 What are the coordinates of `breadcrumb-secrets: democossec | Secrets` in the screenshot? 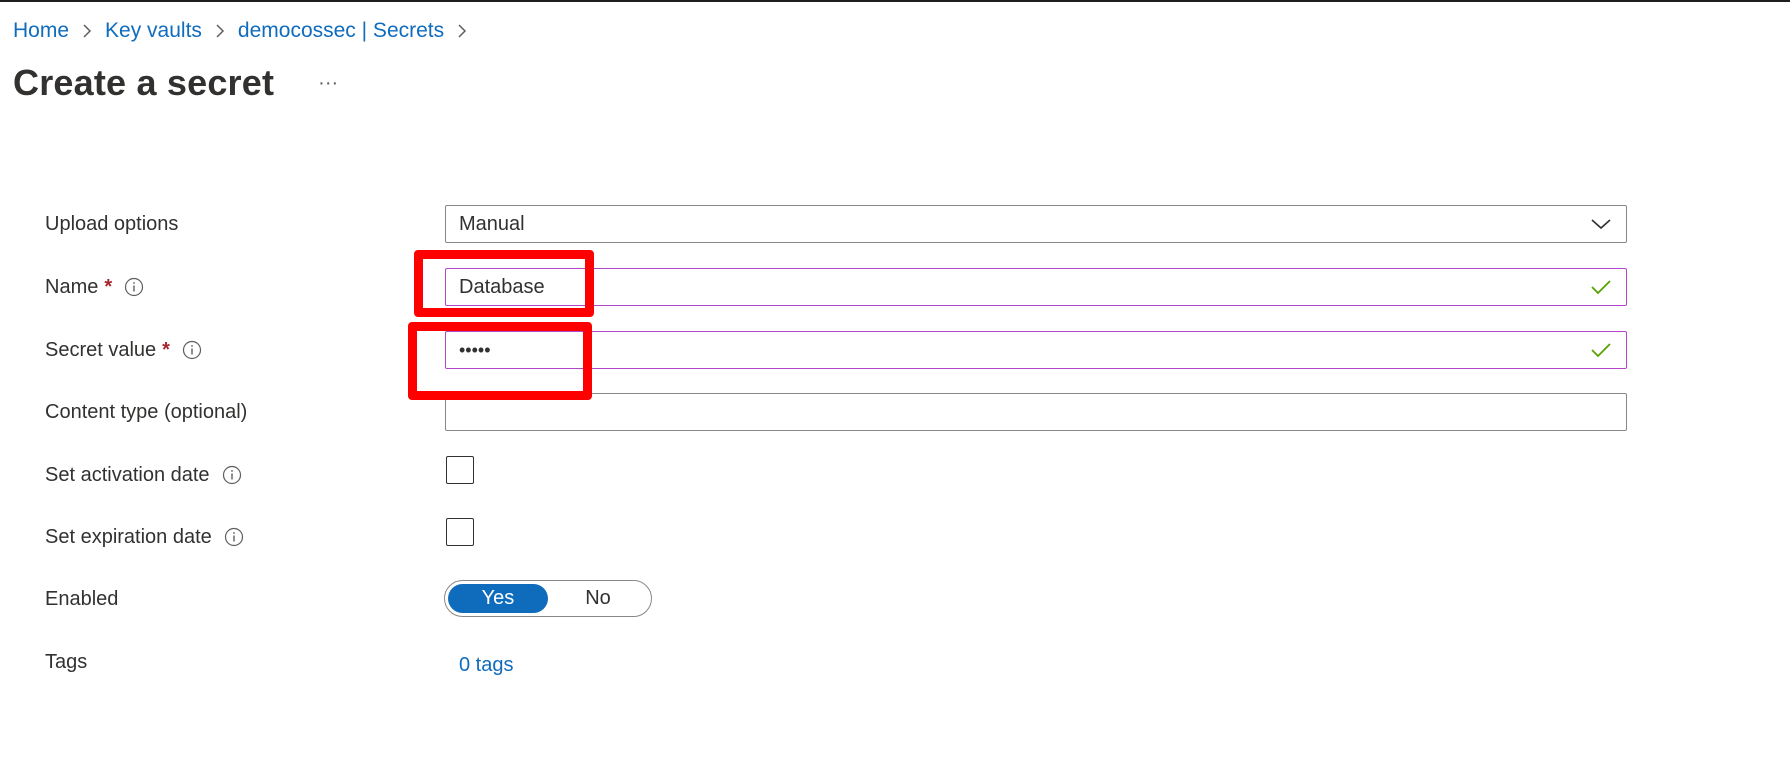 It's located at (341, 31).